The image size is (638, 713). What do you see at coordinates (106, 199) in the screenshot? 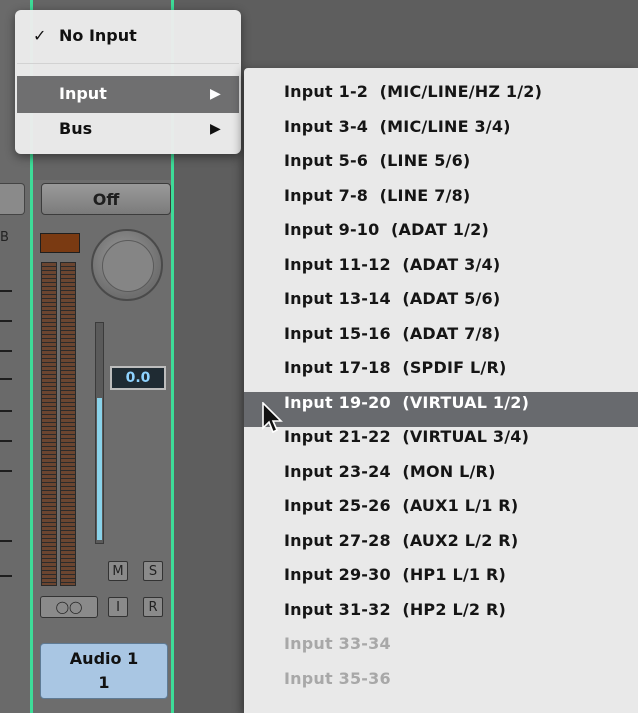
I see `output-off-button: Off` at bounding box center [106, 199].